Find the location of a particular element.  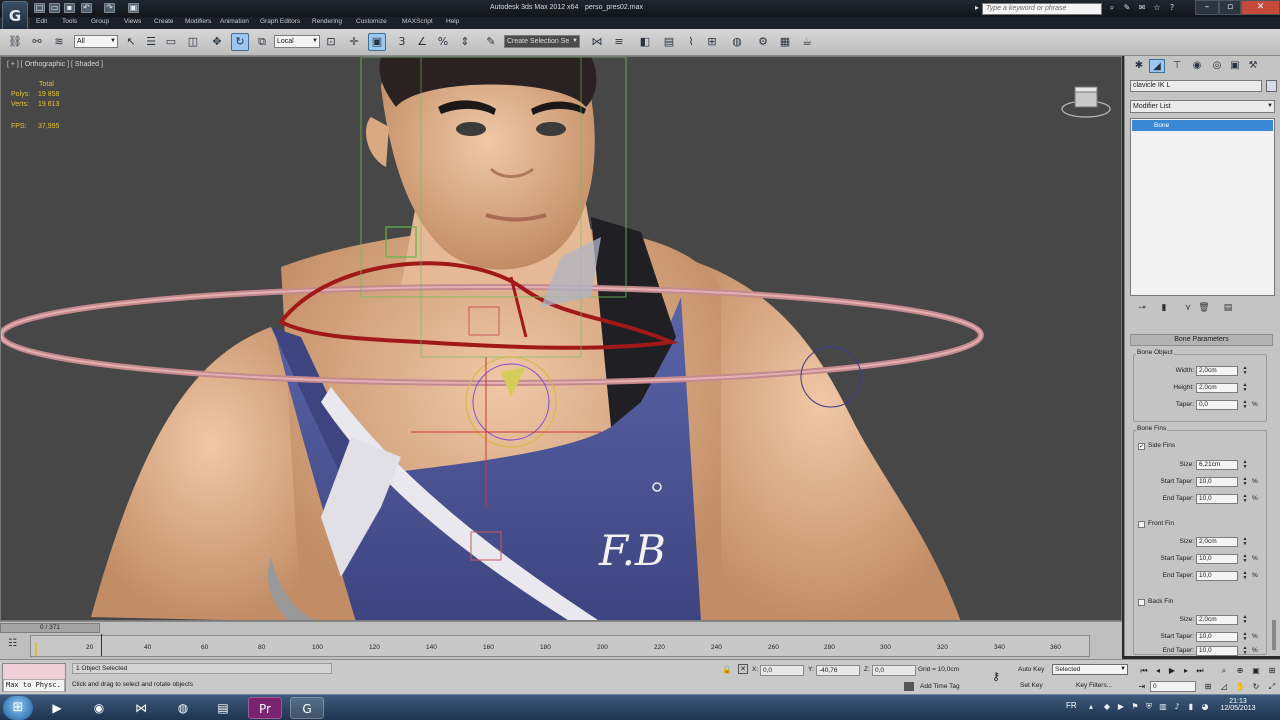

project-folder-icon: ▣ is located at coordinates (133, 8).